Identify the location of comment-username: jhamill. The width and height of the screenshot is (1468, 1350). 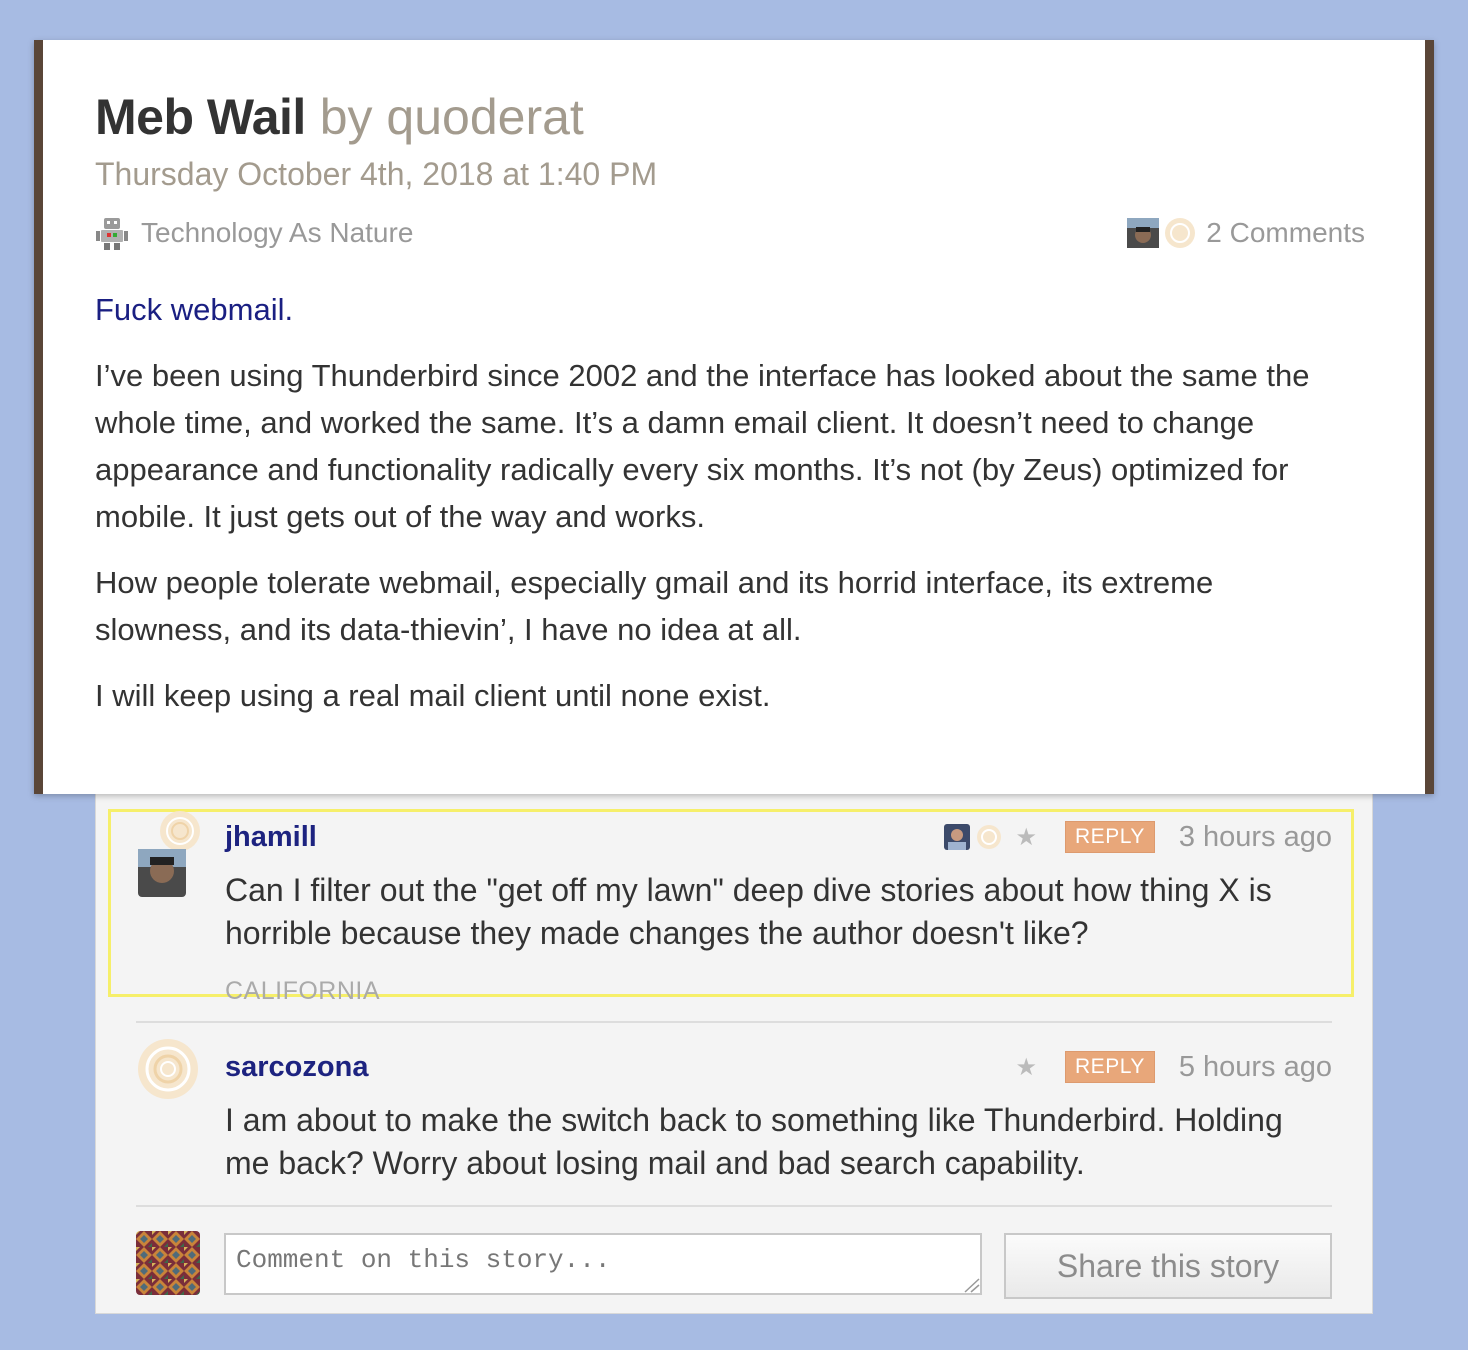
(271, 837).